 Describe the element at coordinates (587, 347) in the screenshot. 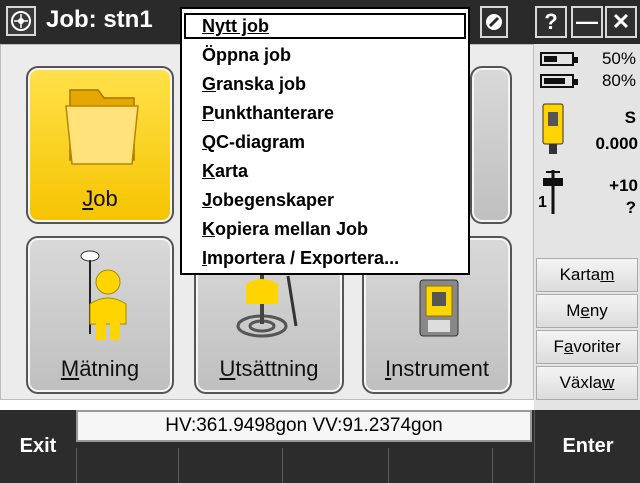

I see `favoriter-button: Fa voriter` at that location.